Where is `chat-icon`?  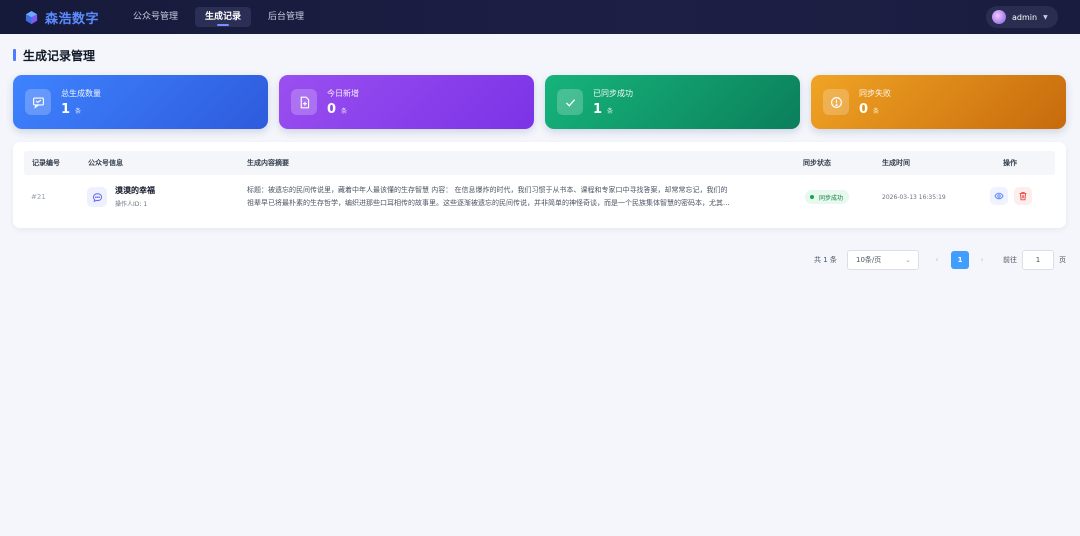
chat-icon is located at coordinates (38, 102).